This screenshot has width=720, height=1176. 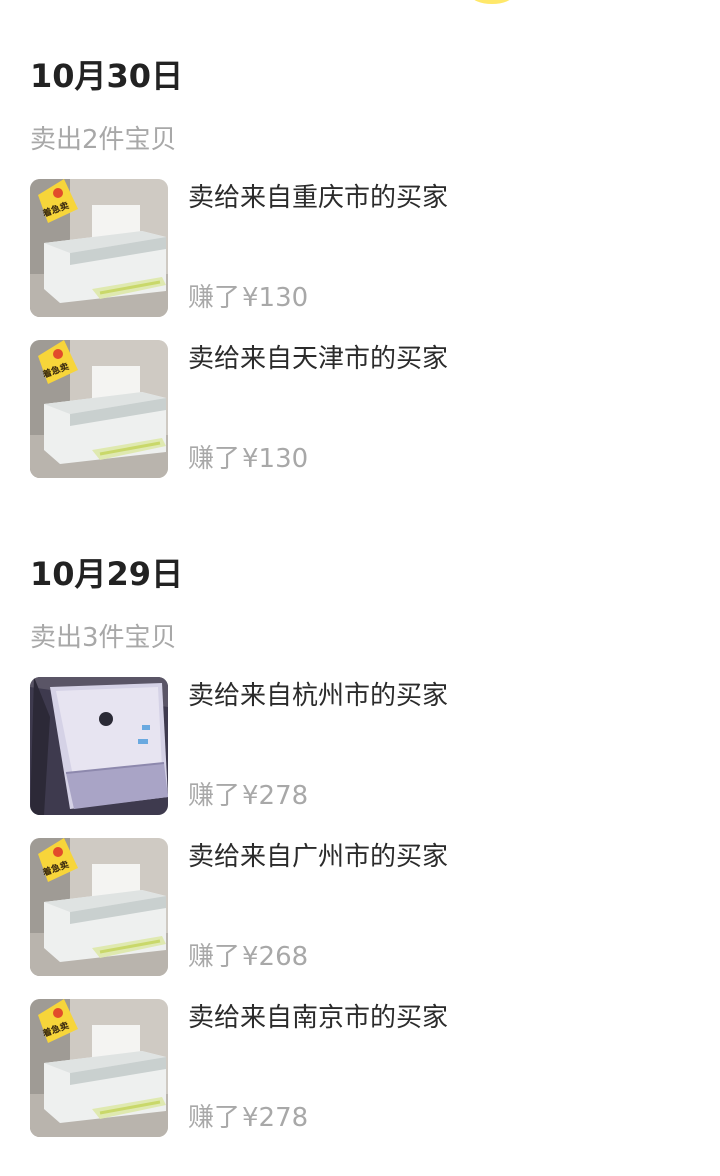 What do you see at coordinates (318, 1018) in the screenshot?
I see `buyer-location-text: 卖给来自南京市的买家` at bounding box center [318, 1018].